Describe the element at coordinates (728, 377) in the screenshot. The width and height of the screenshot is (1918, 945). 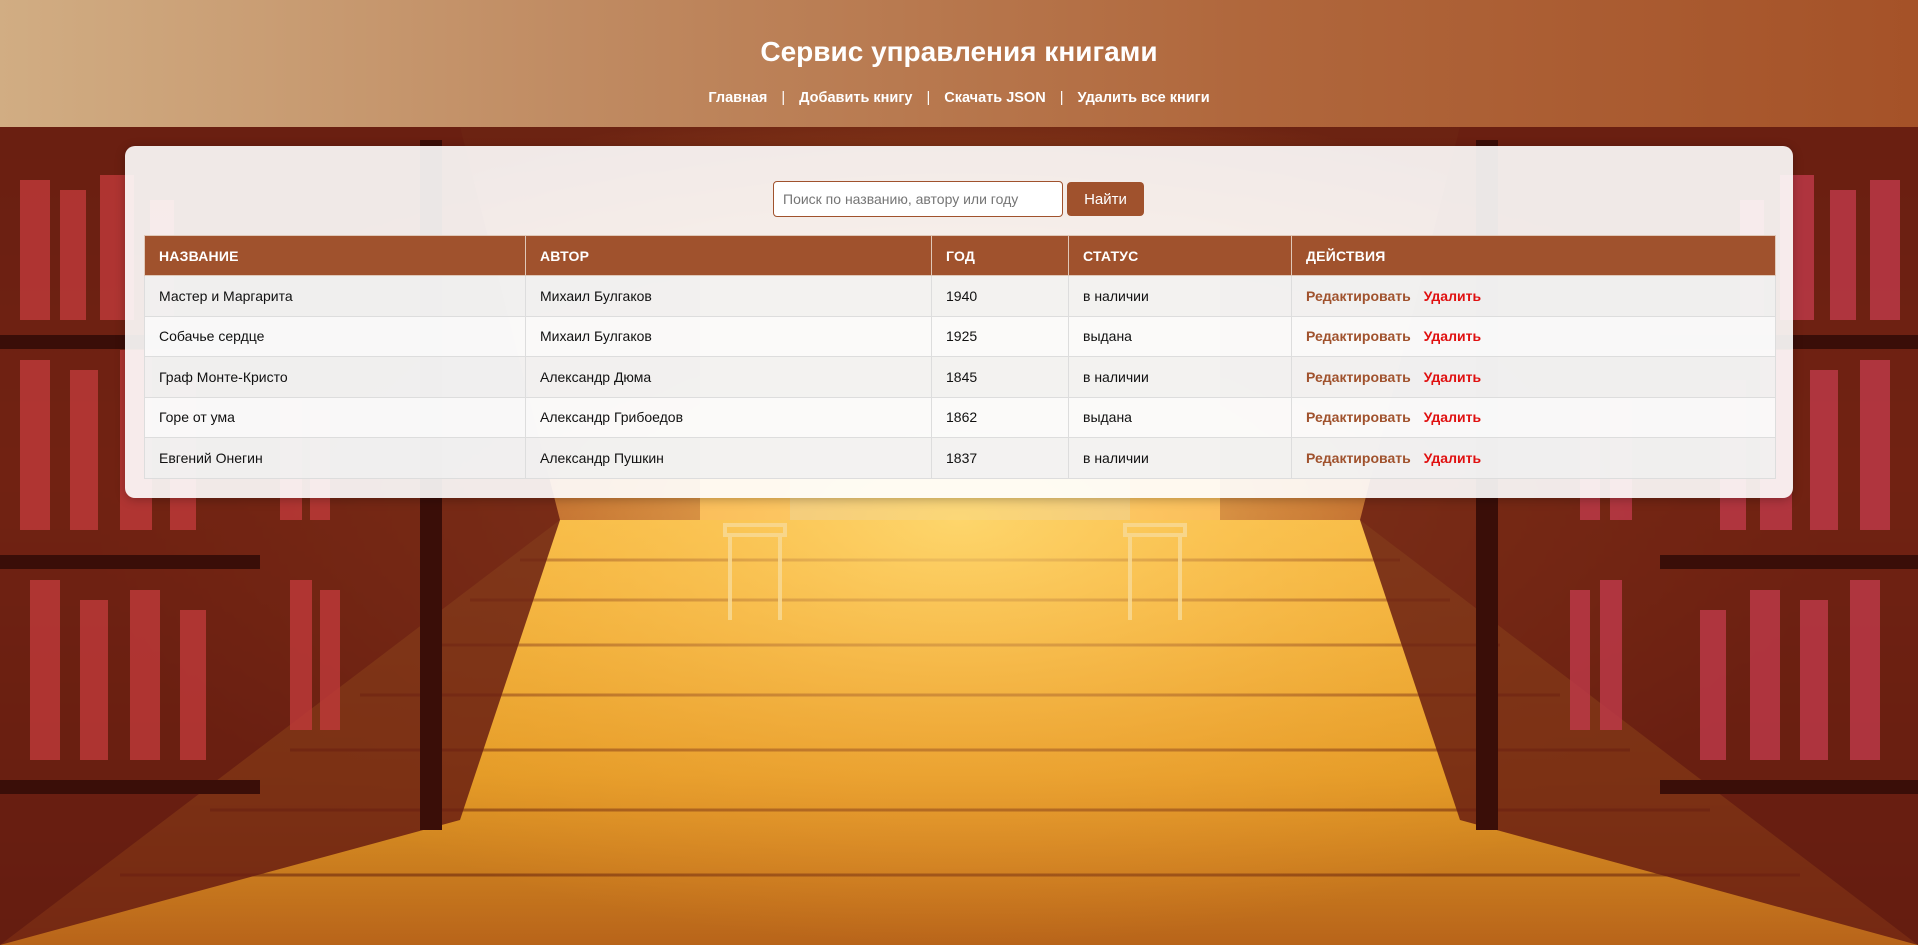
I see `book-author: Александр Дюма` at that location.